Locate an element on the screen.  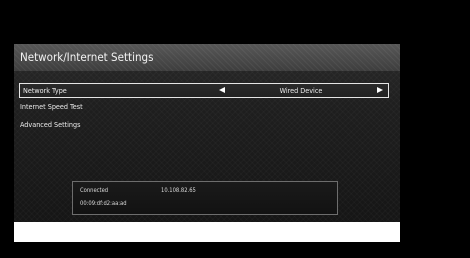
menu-item-label: Network Type is located at coordinates (45, 90).